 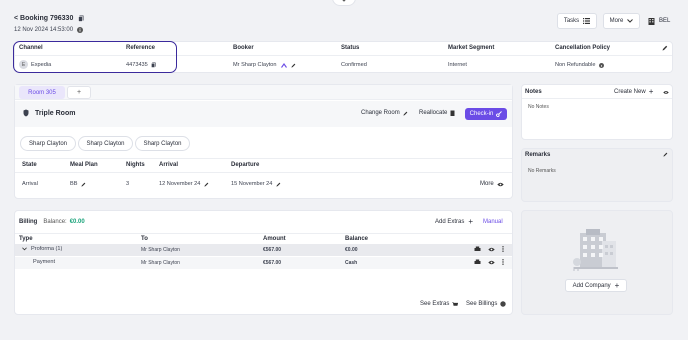 I want to click on th-meal-plan: Meal Plan, so click(x=84, y=165).